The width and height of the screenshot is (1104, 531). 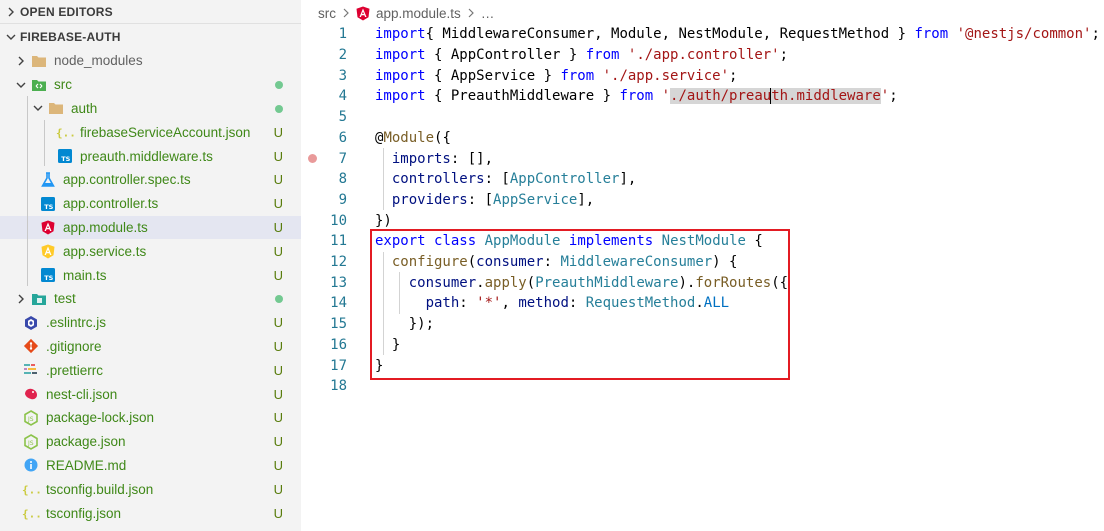 What do you see at coordinates (442, 137) in the screenshot?
I see `code-token: ({` at bounding box center [442, 137].